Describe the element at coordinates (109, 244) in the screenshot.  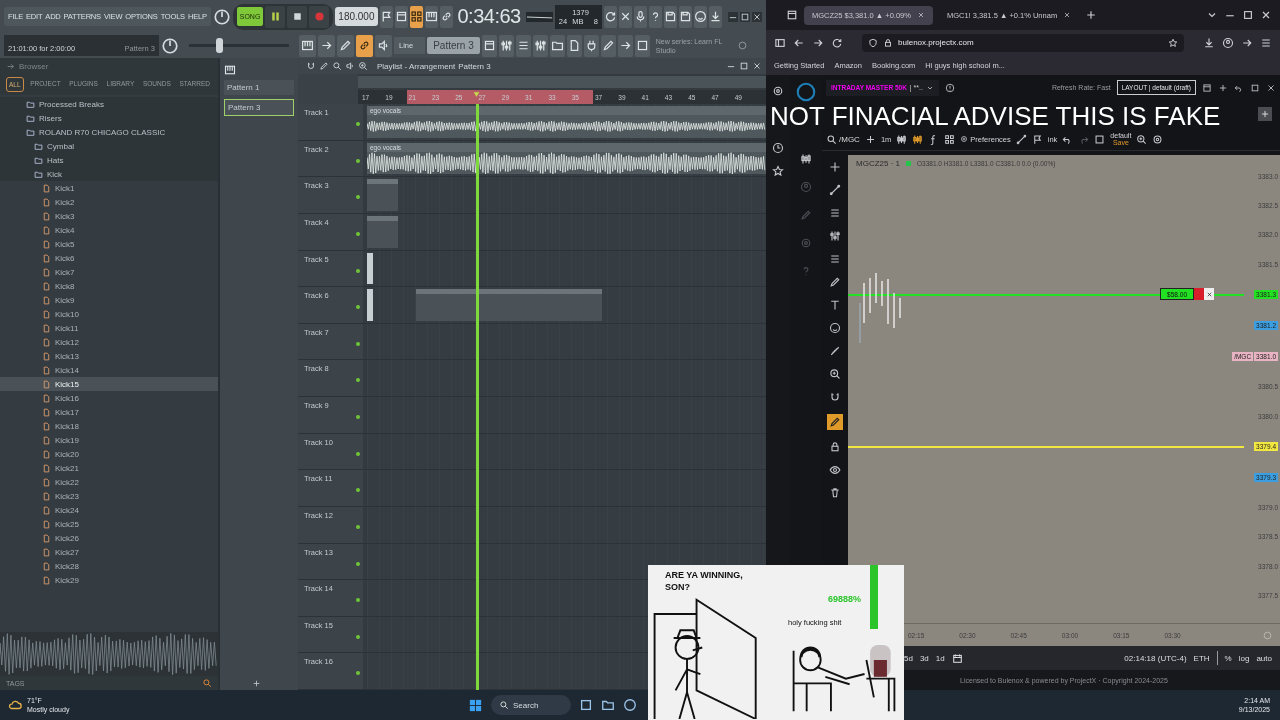
I see `browser-item: Kick5` at that location.